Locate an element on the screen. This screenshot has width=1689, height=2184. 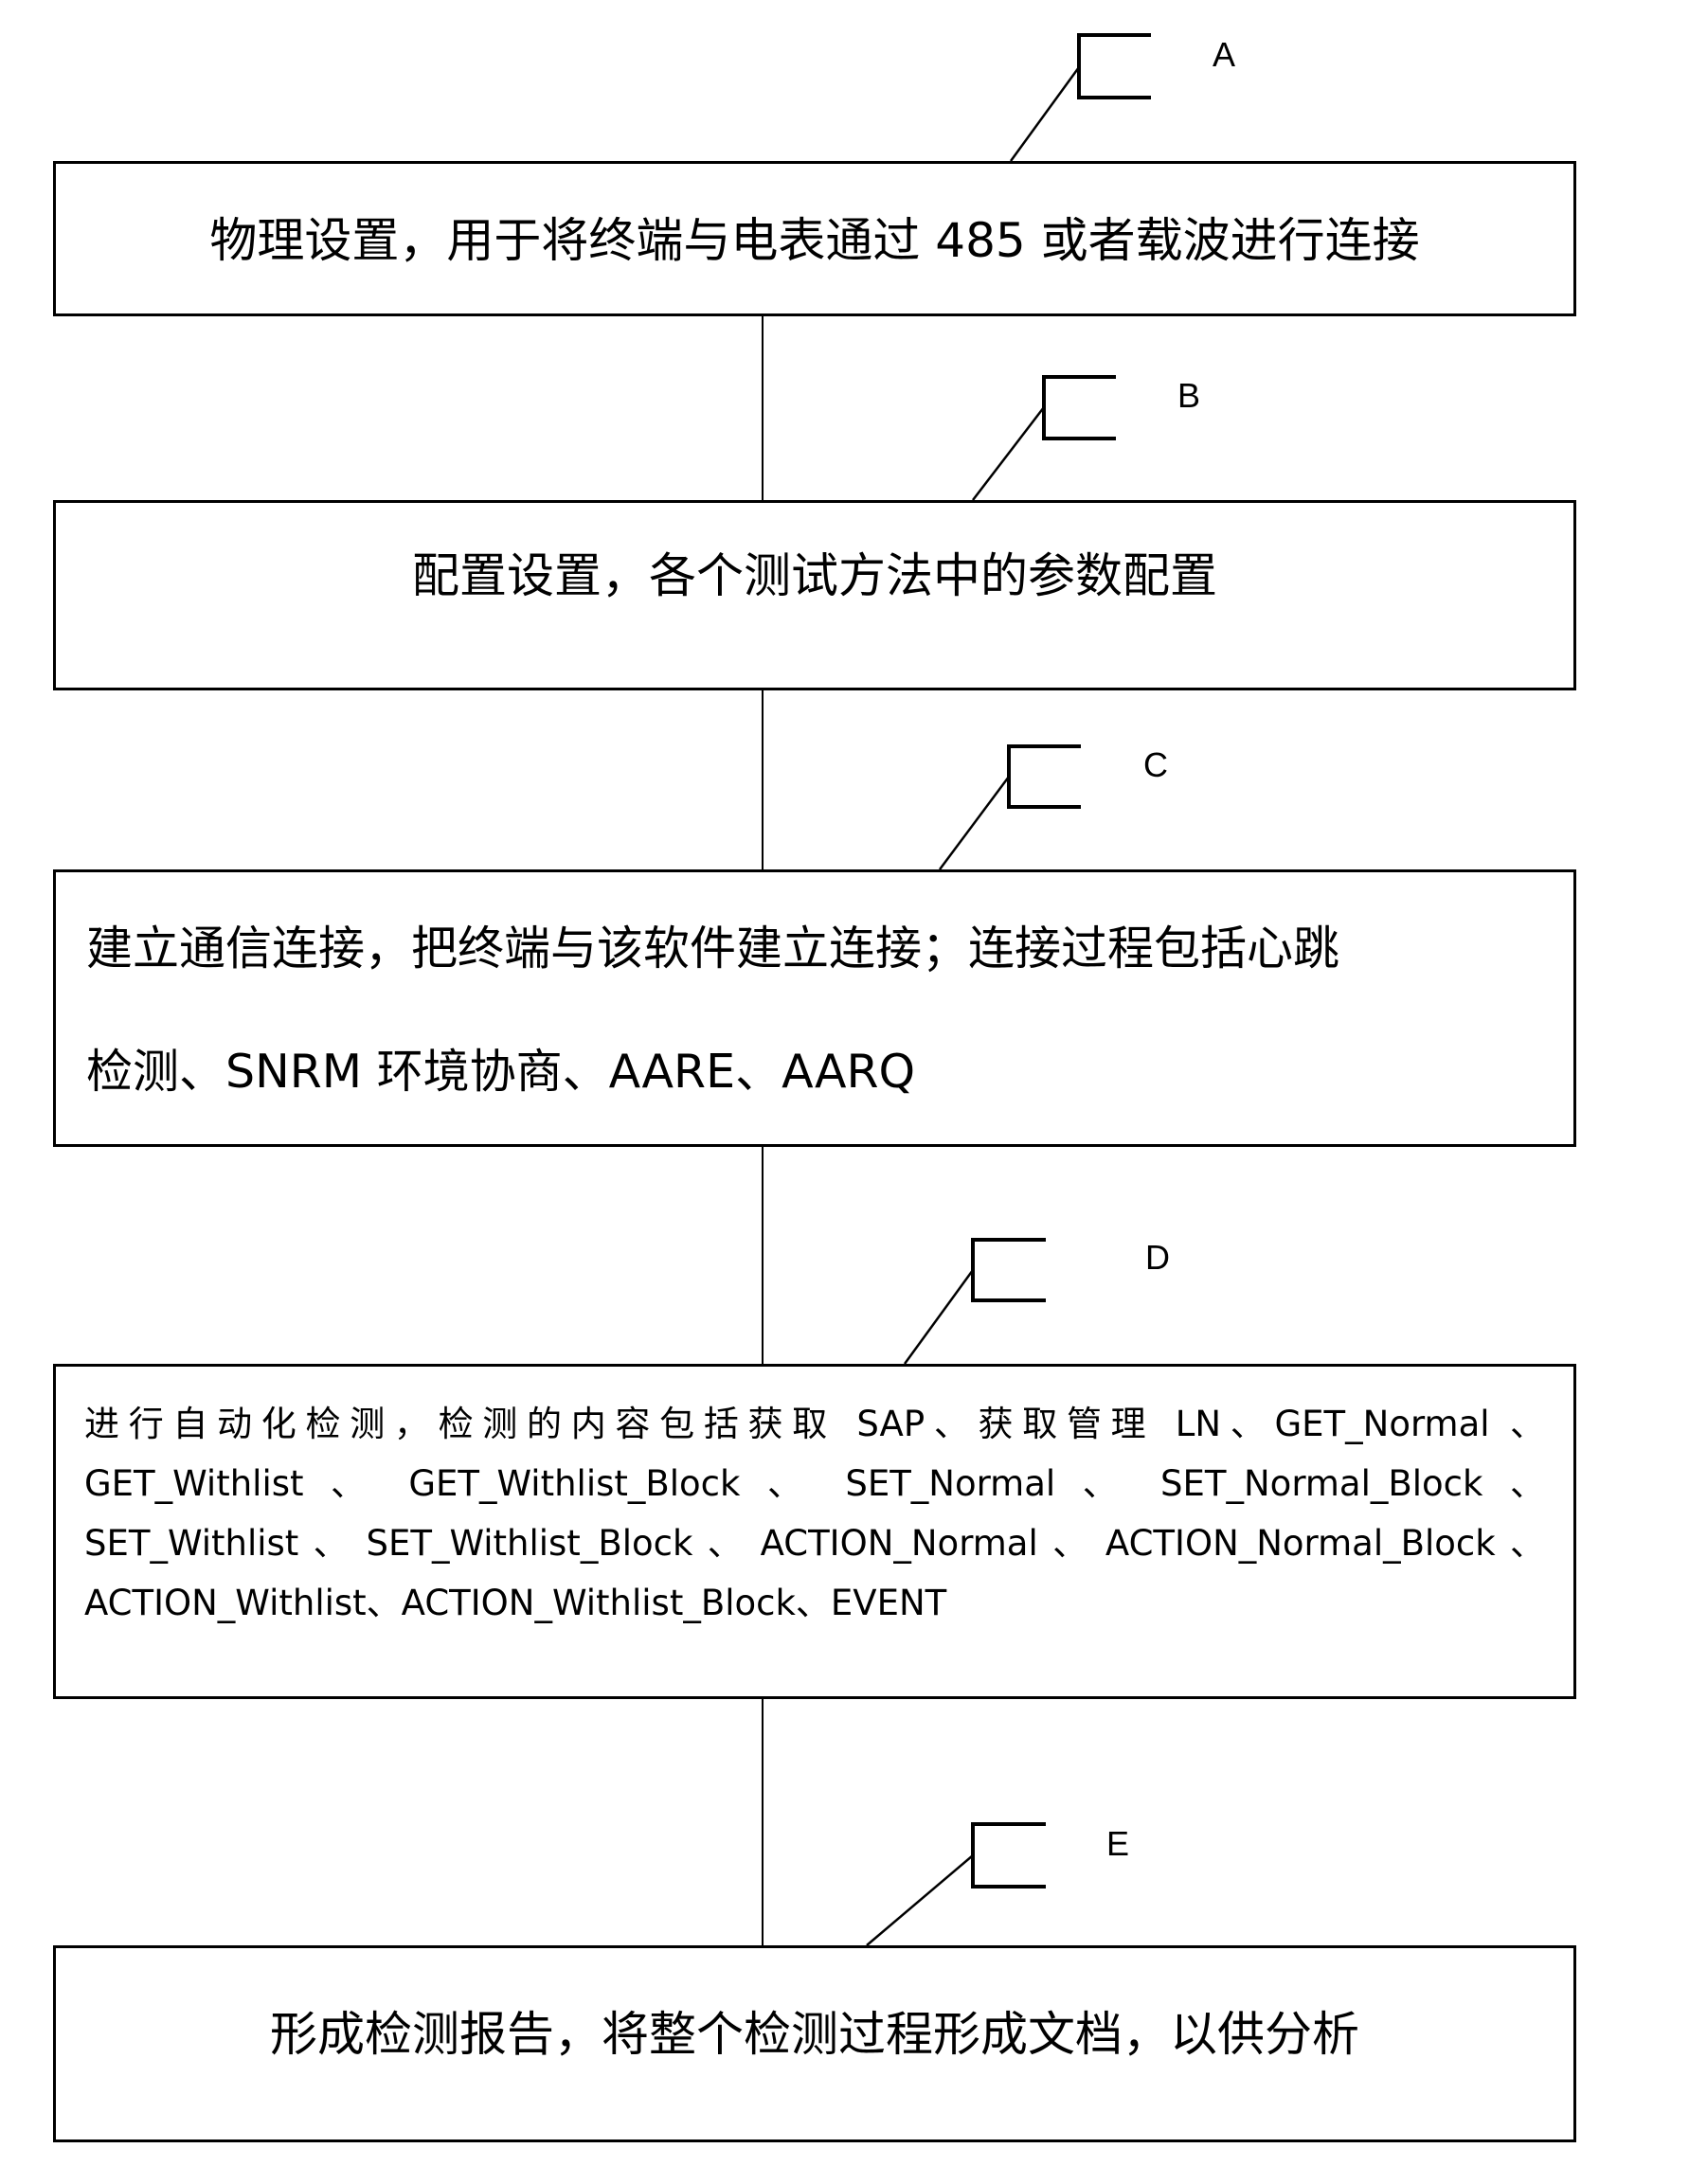
step-text-b: 配置设置，各个测试方法中的参数配置 is located at coordinates (814, 575).